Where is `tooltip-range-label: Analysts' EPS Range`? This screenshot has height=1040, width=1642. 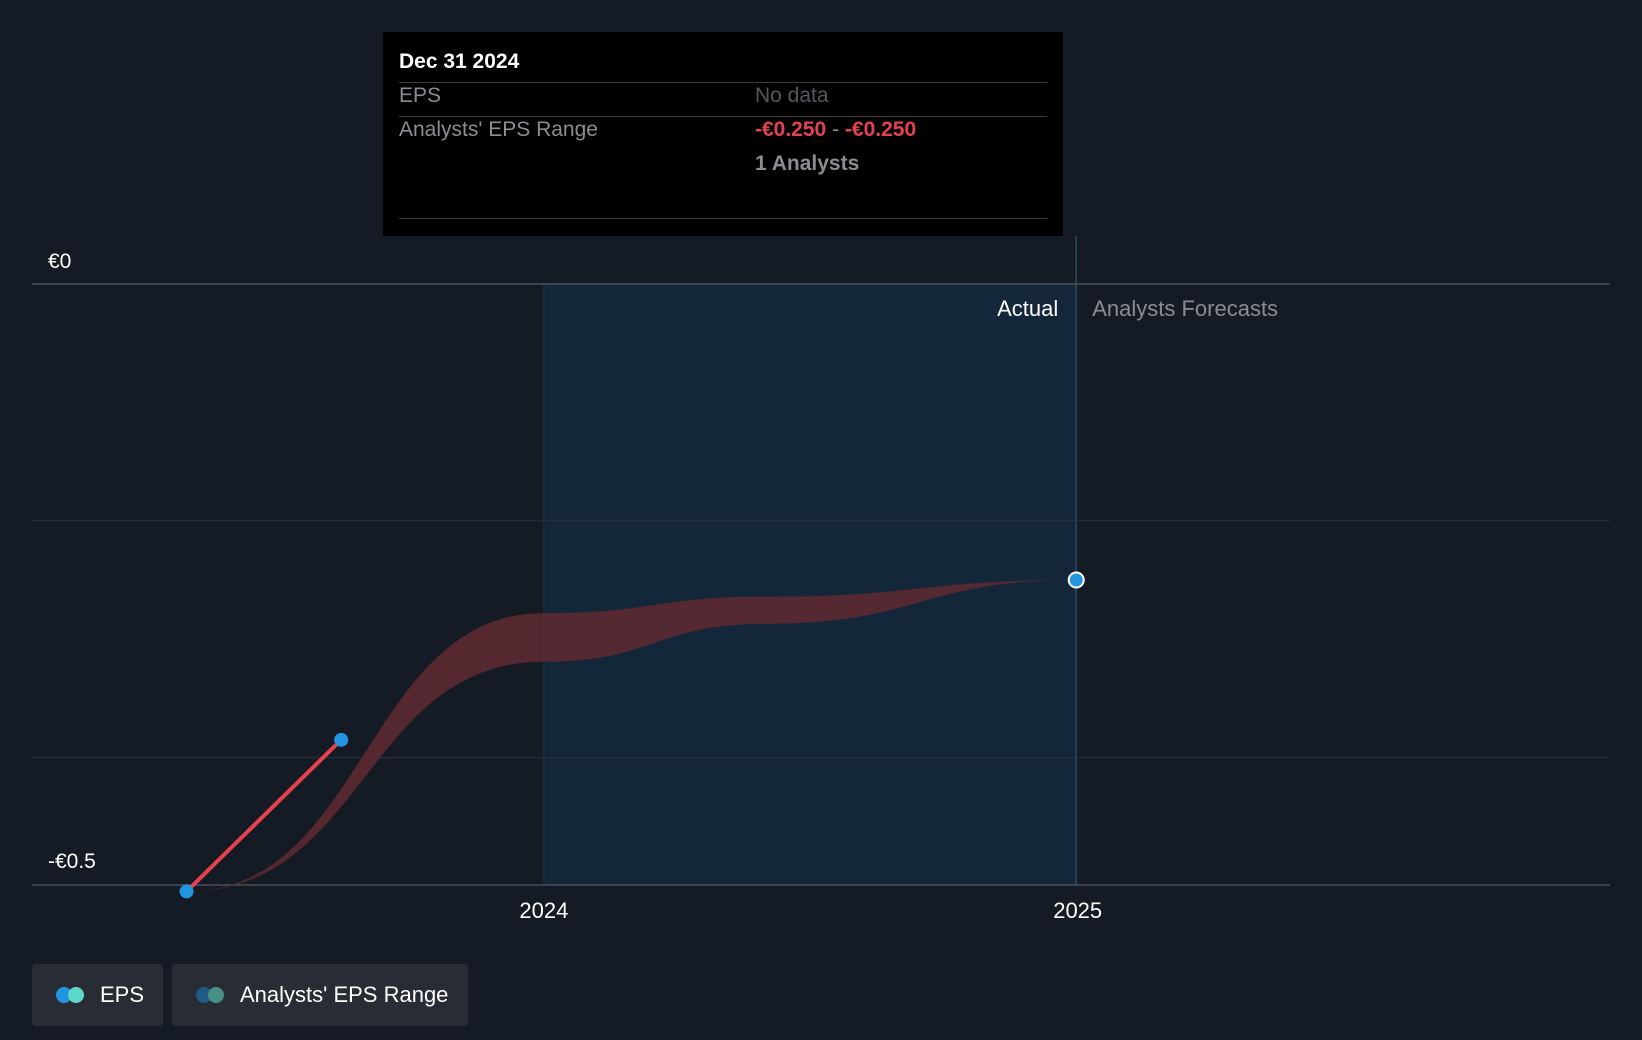
tooltip-range-label: Analysts' EPS Range is located at coordinates (498, 129).